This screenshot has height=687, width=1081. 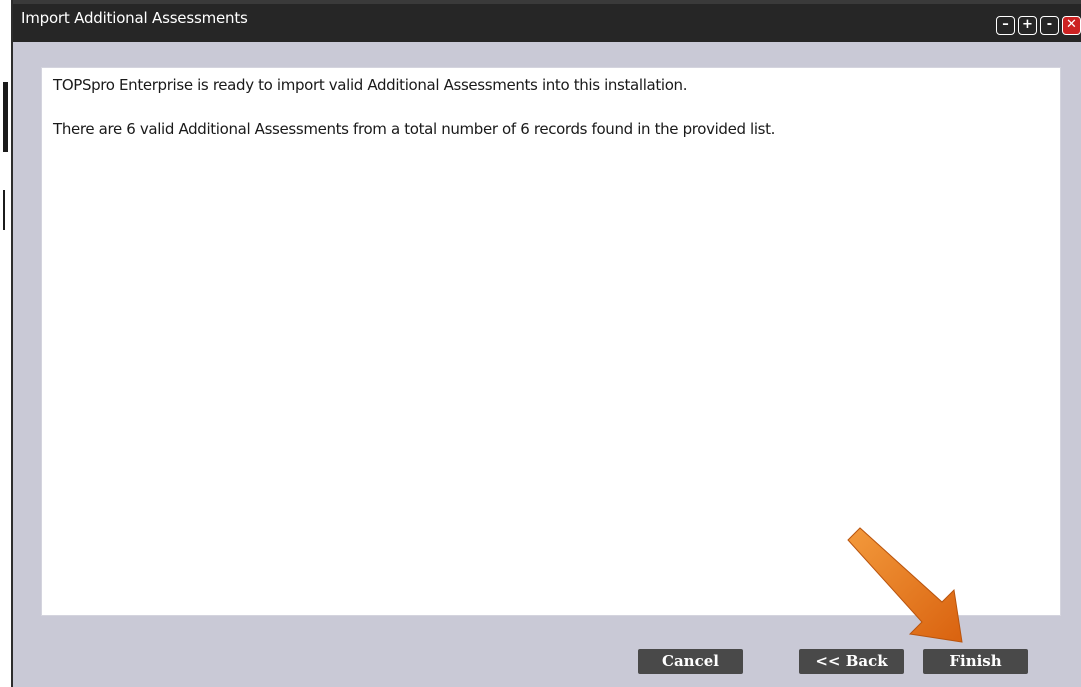 What do you see at coordinates (1038, 25) in the screenshot?
I see `window-controls: – + - ✕` at bounding box center [1038, 25].